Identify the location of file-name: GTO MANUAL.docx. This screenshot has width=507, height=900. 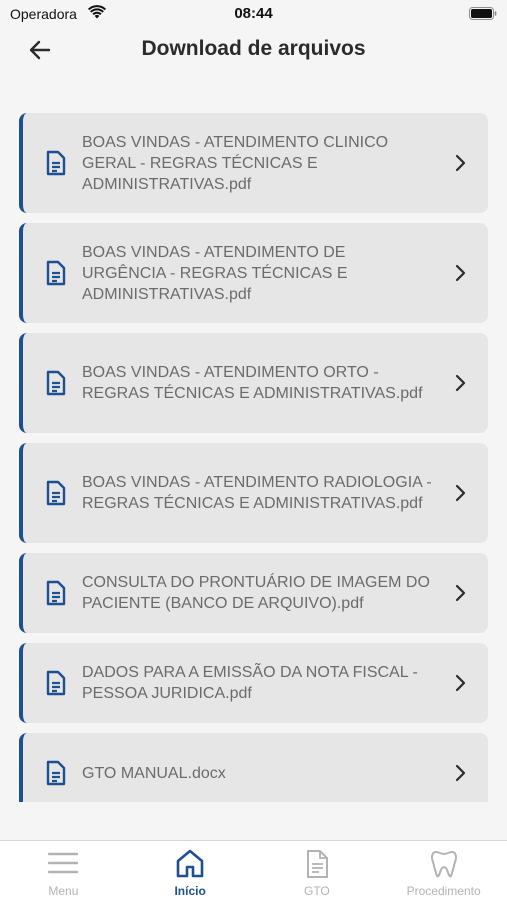
(154, 773).